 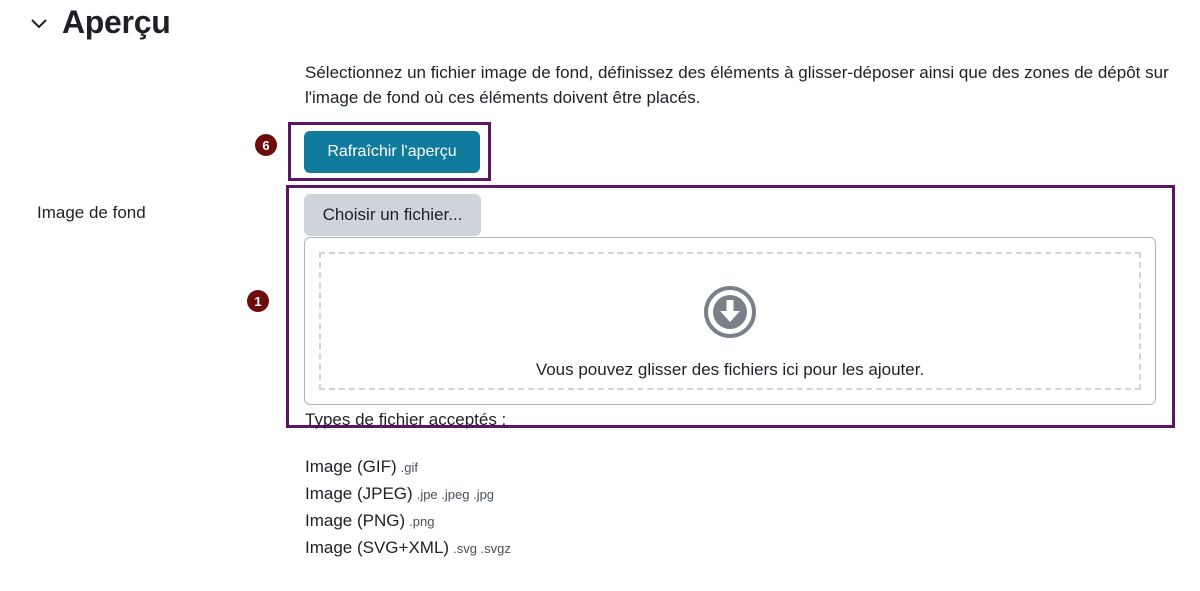 What do you see at coordinates (730, 312) in the screenshot?
I see `download-circle-icon` at bounding box center [730, 312].